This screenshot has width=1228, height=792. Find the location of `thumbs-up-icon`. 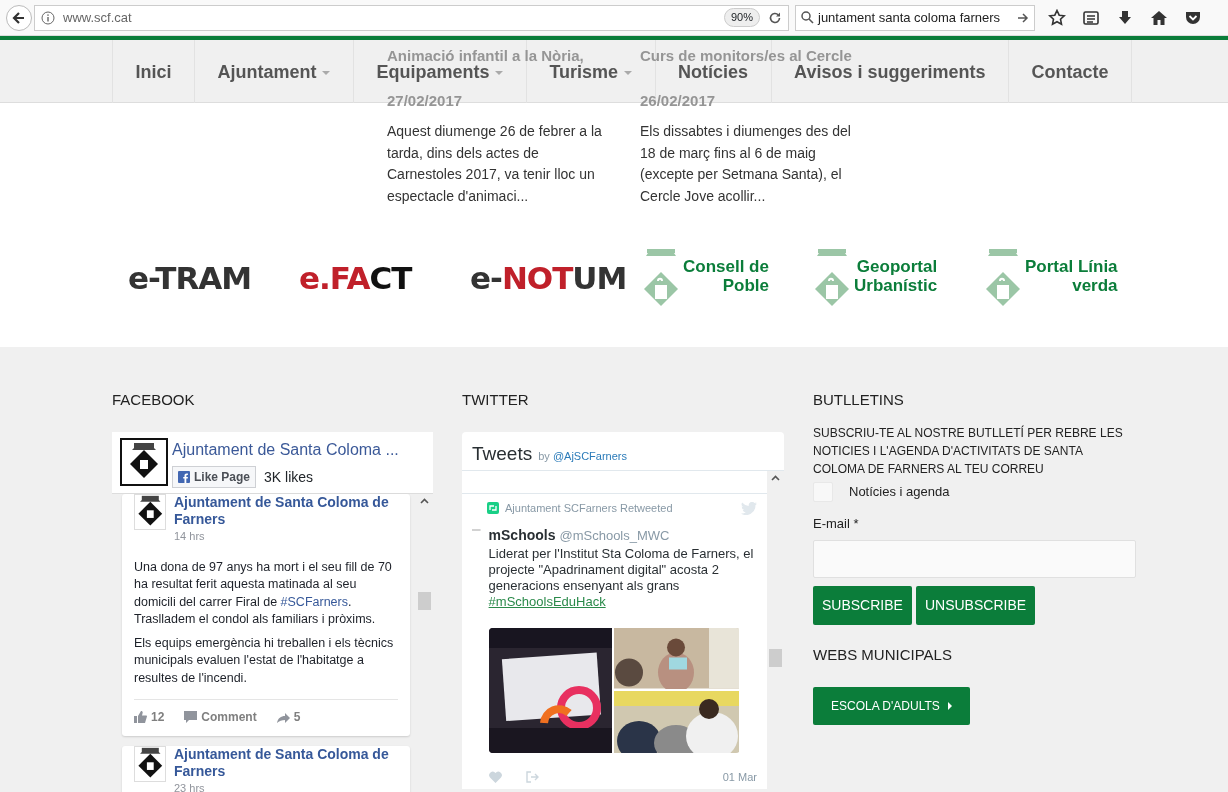

thumbs-up-icon is located at coordinates (140, 717).